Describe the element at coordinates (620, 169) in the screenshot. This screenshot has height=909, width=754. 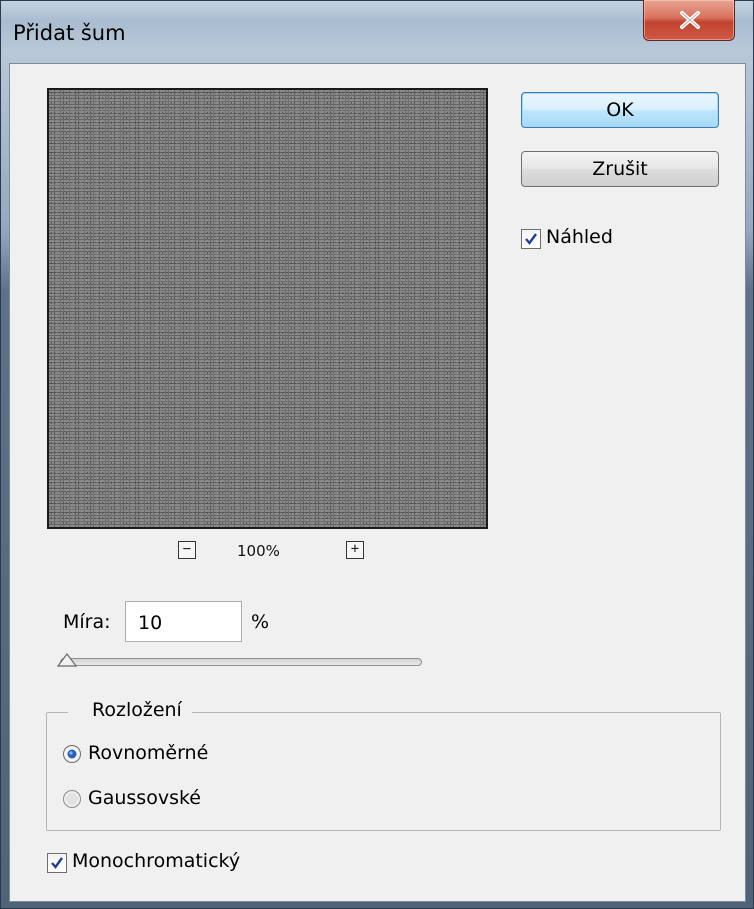
I see `cancel-button: Zrušit` at that location.